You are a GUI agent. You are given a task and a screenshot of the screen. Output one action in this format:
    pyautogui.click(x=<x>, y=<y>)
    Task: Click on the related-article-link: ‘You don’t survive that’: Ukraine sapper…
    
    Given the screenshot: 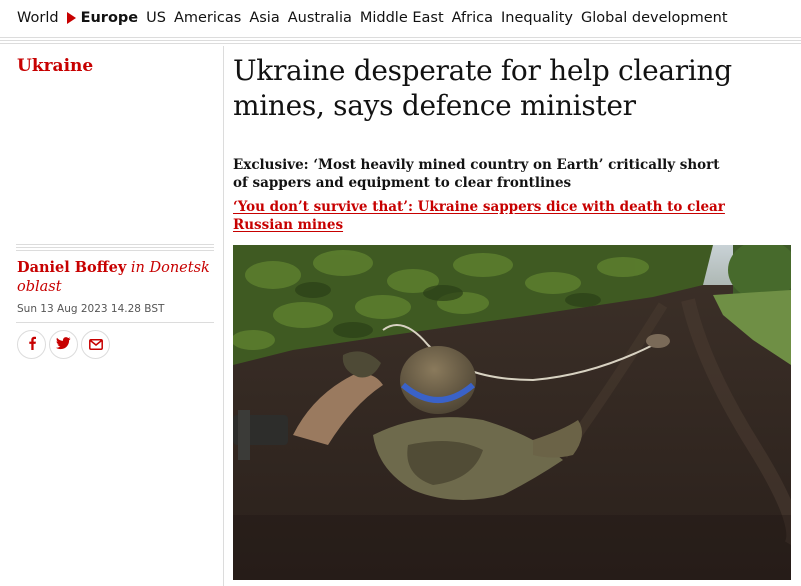 What is the action you would take?
    pyautogui.click(x=483, y=216)
    